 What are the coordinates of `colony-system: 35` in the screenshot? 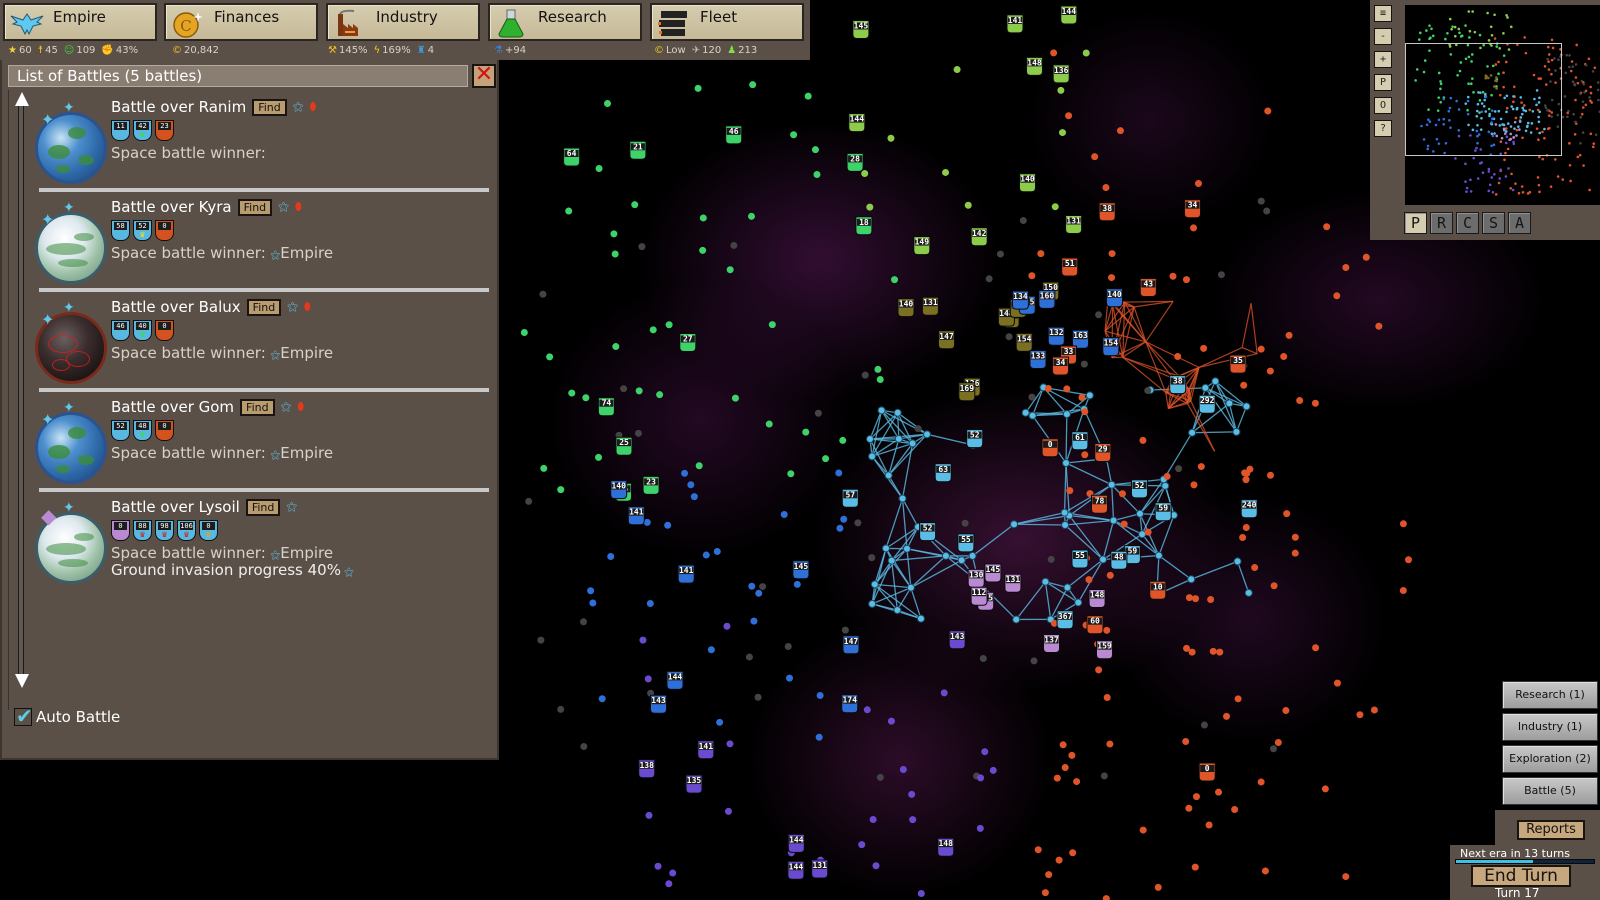 It's located at (1238, 364).